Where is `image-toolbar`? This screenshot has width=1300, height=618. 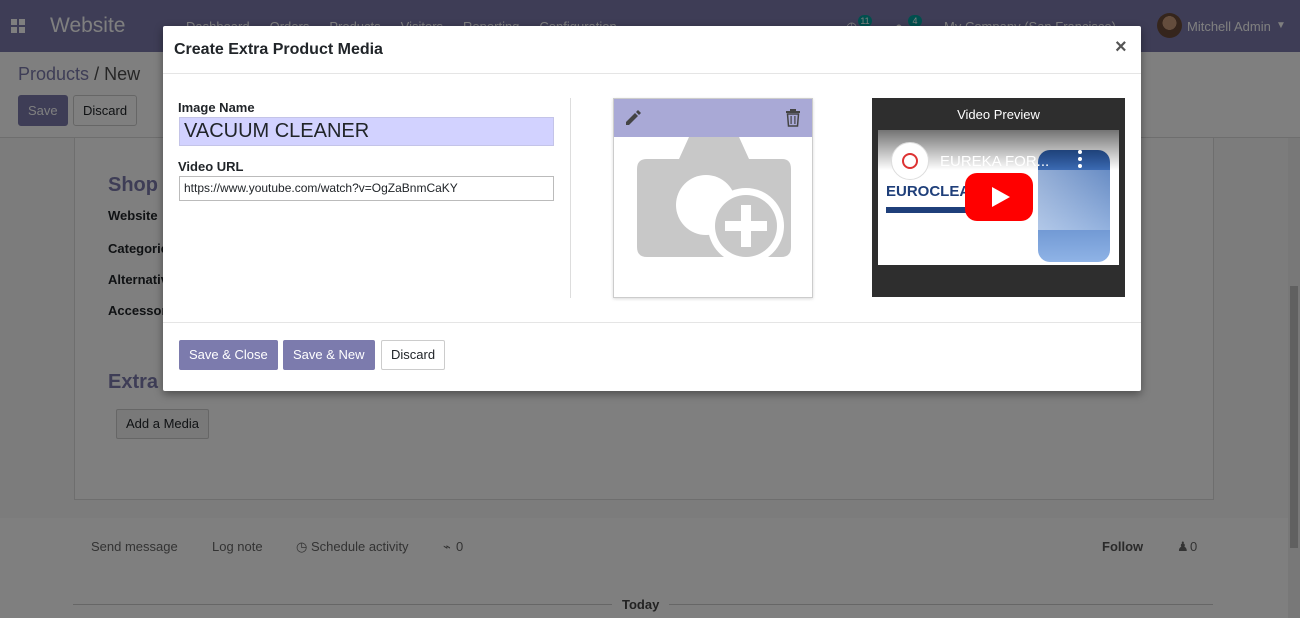
image-toolbar is located at coordinates (713, 118).